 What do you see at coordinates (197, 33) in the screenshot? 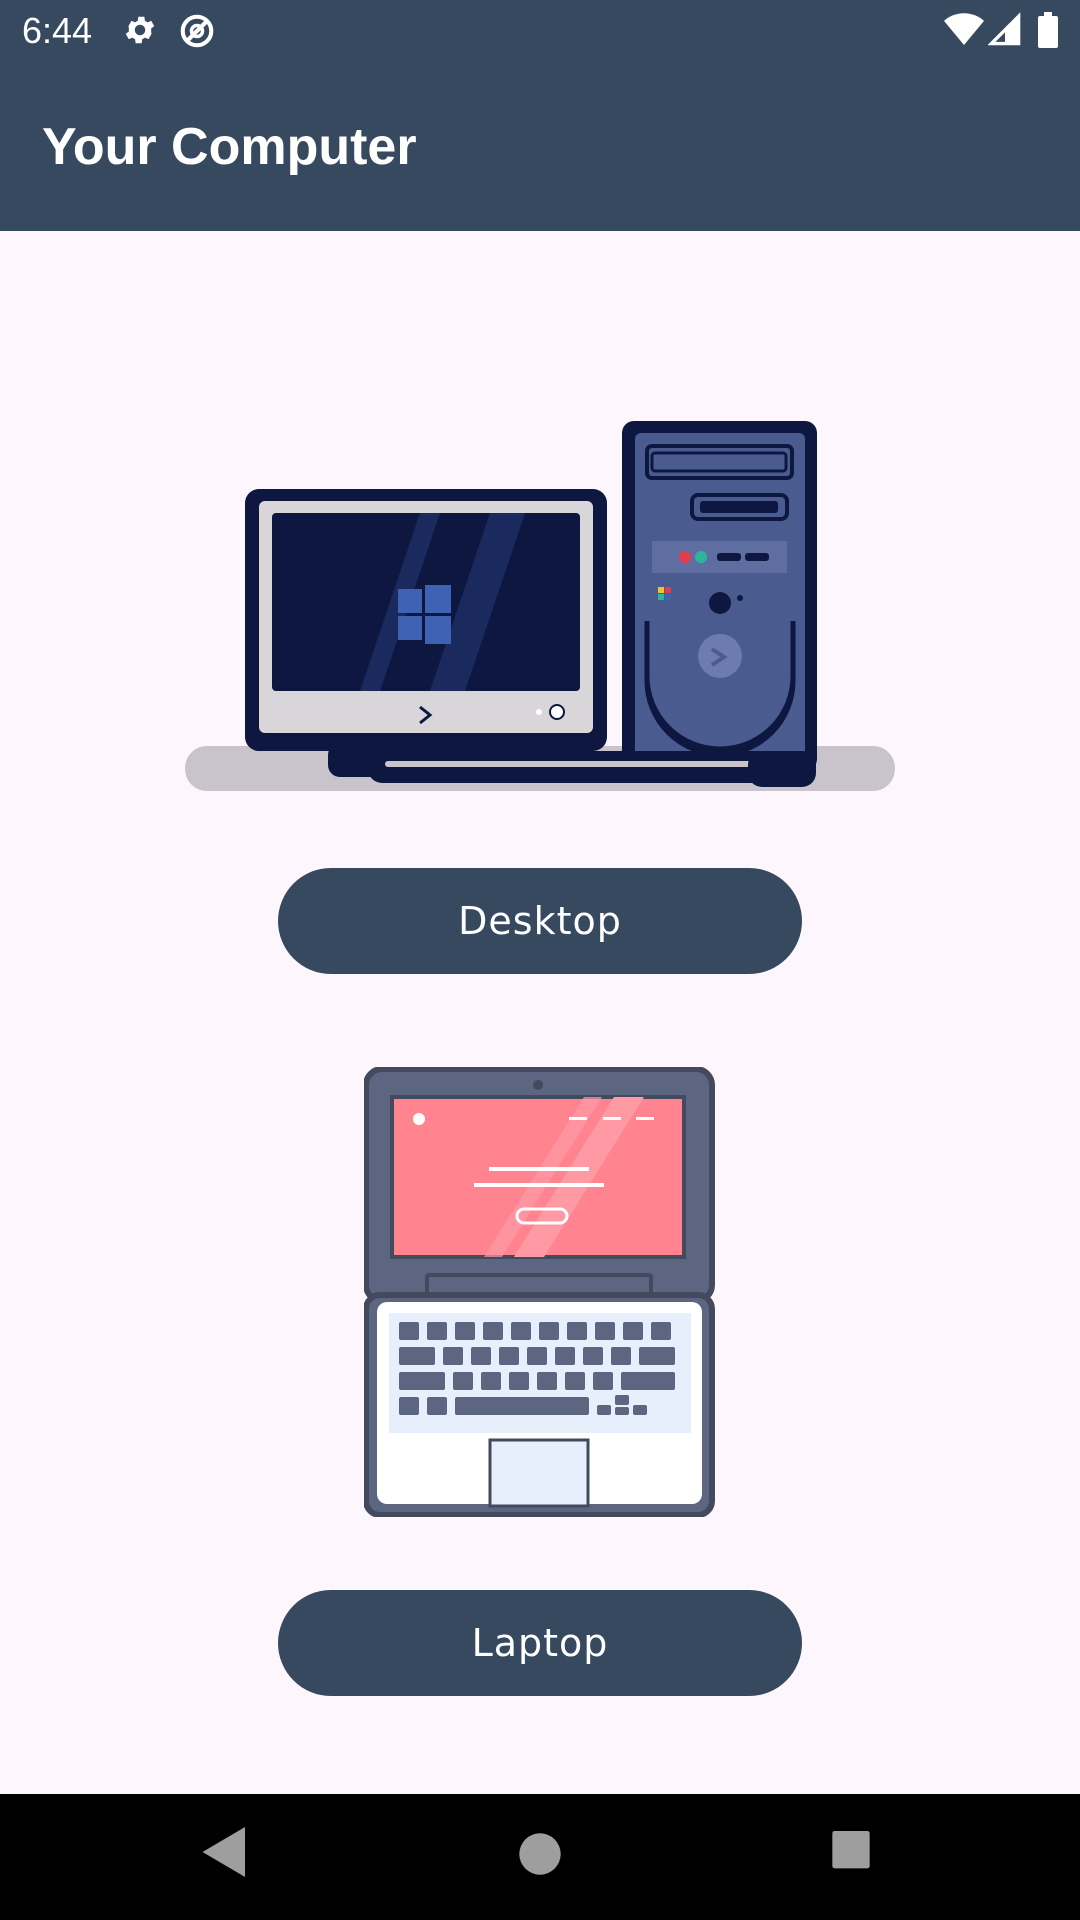
I see `no-disturb-icon` at bounding box center [197, 33].